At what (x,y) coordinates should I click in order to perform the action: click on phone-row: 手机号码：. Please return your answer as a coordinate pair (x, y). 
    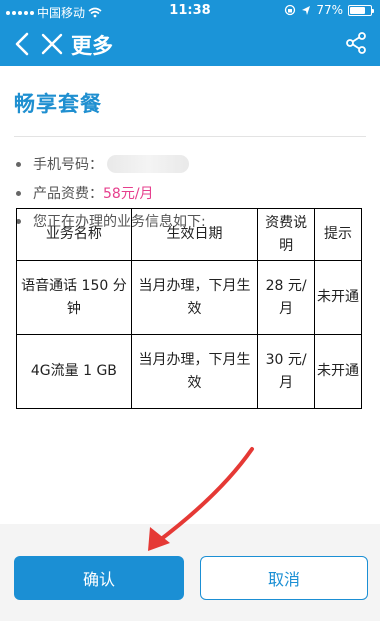
    Looking at the image, I should click on (102, 164).